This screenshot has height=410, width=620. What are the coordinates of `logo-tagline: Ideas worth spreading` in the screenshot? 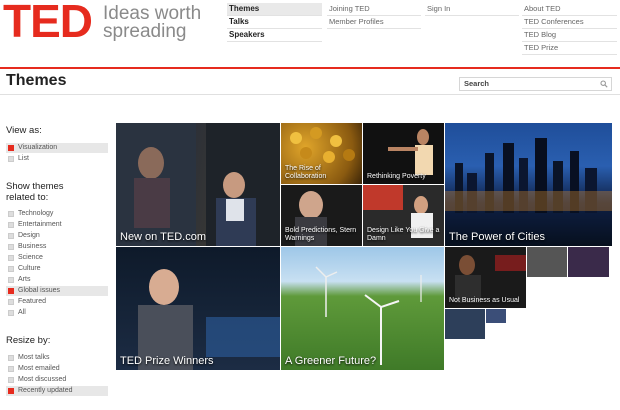 It's located at (152, 23).